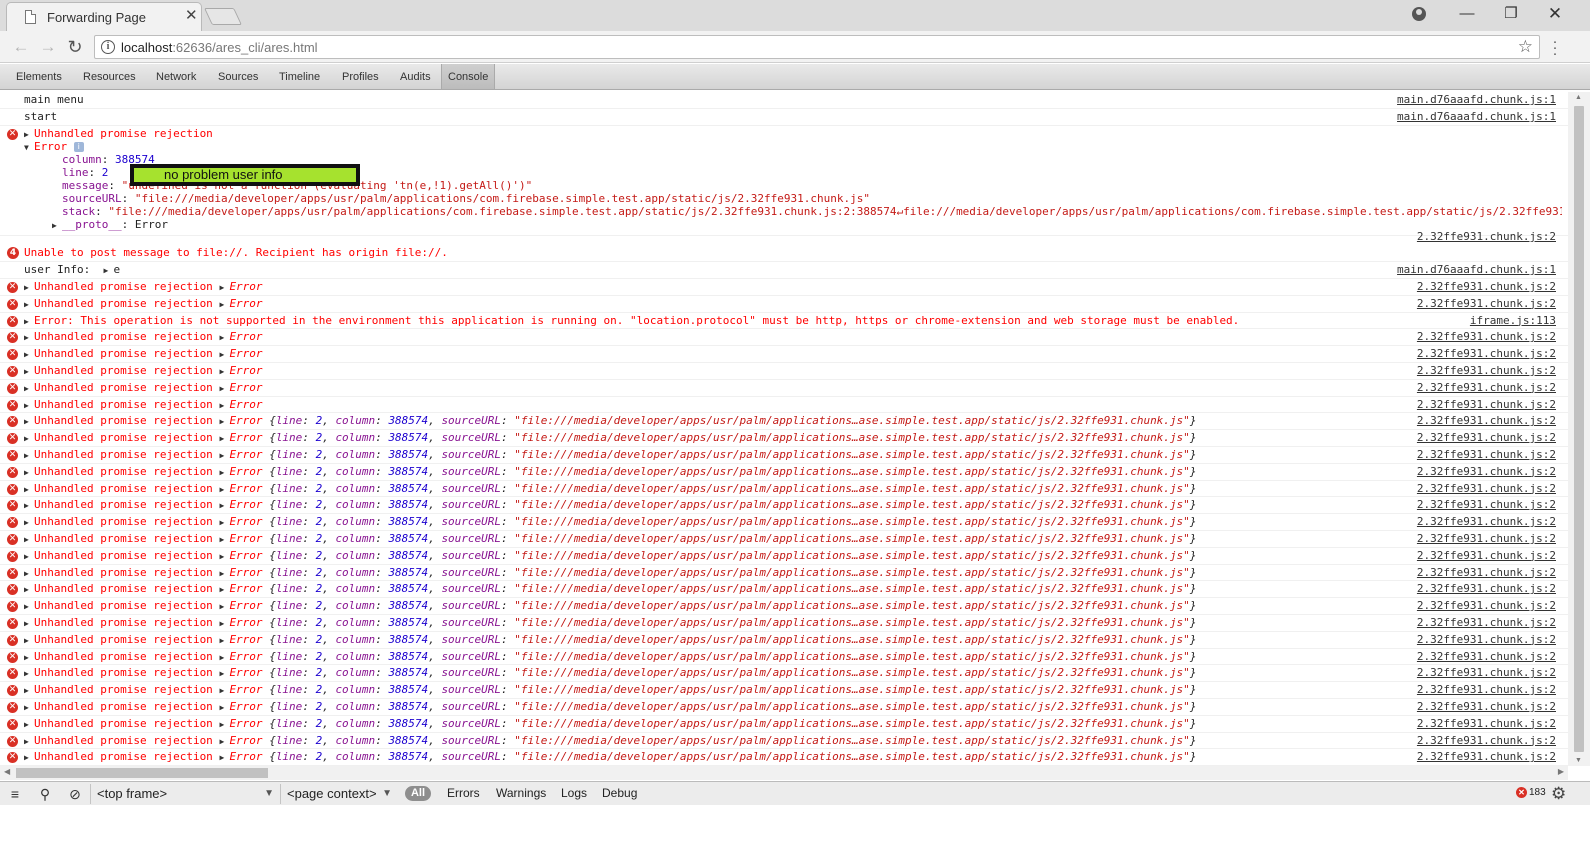 This screenshot has width=1590, height=848. I want to click on filter-errors-button: Errors, so click(463, 793).